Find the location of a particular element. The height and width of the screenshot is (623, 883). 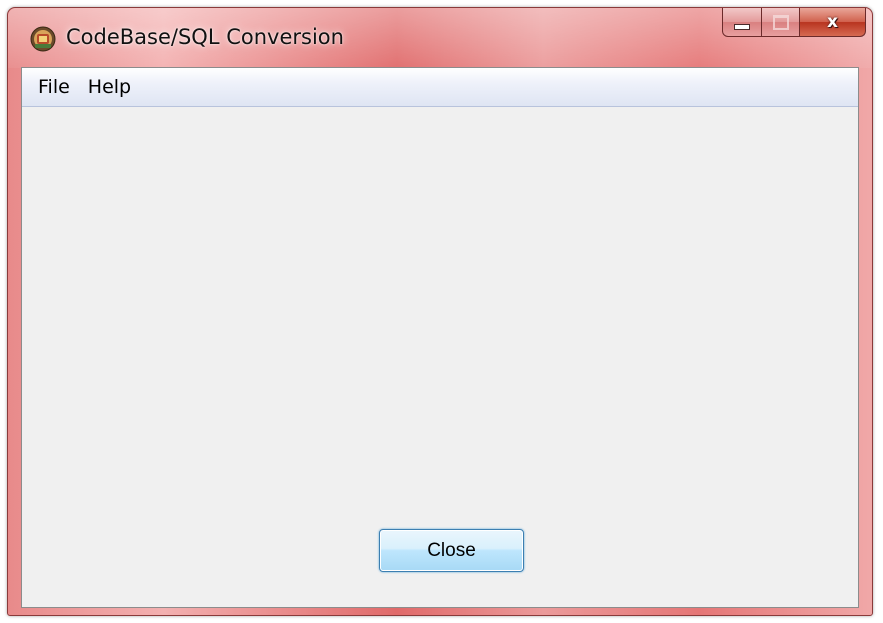

minimize-button is located at coordinates (742, 22).